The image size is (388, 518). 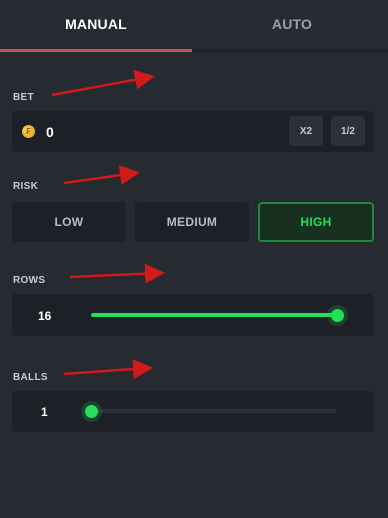 What do you see at coordinates (23, 97) in the screenshot?
I see `bet-label: BET` at bounding box center [23, 97].